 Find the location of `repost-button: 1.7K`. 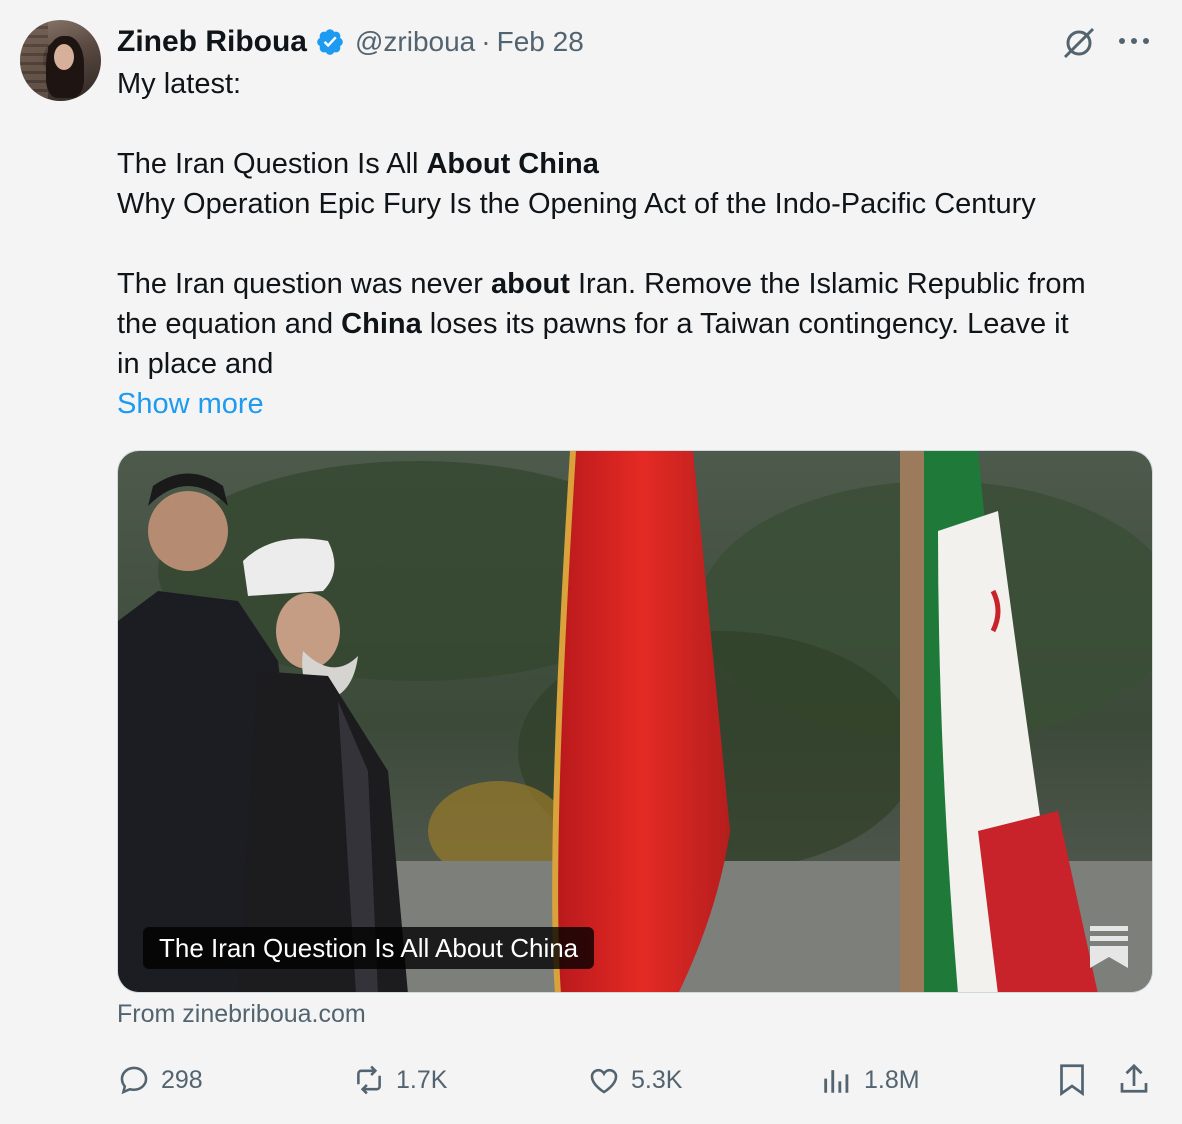

repost-button: 1.7K is located at coordinates (399, 1080).